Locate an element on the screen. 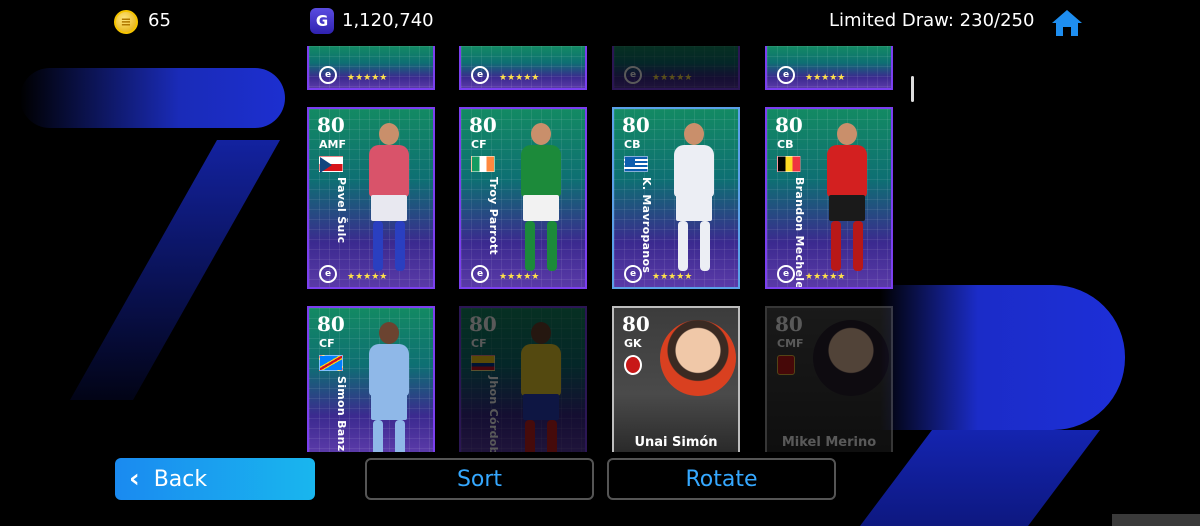  limited-draw-counter: Limited Draw: 230/250 is located at coordinates (932, 20).